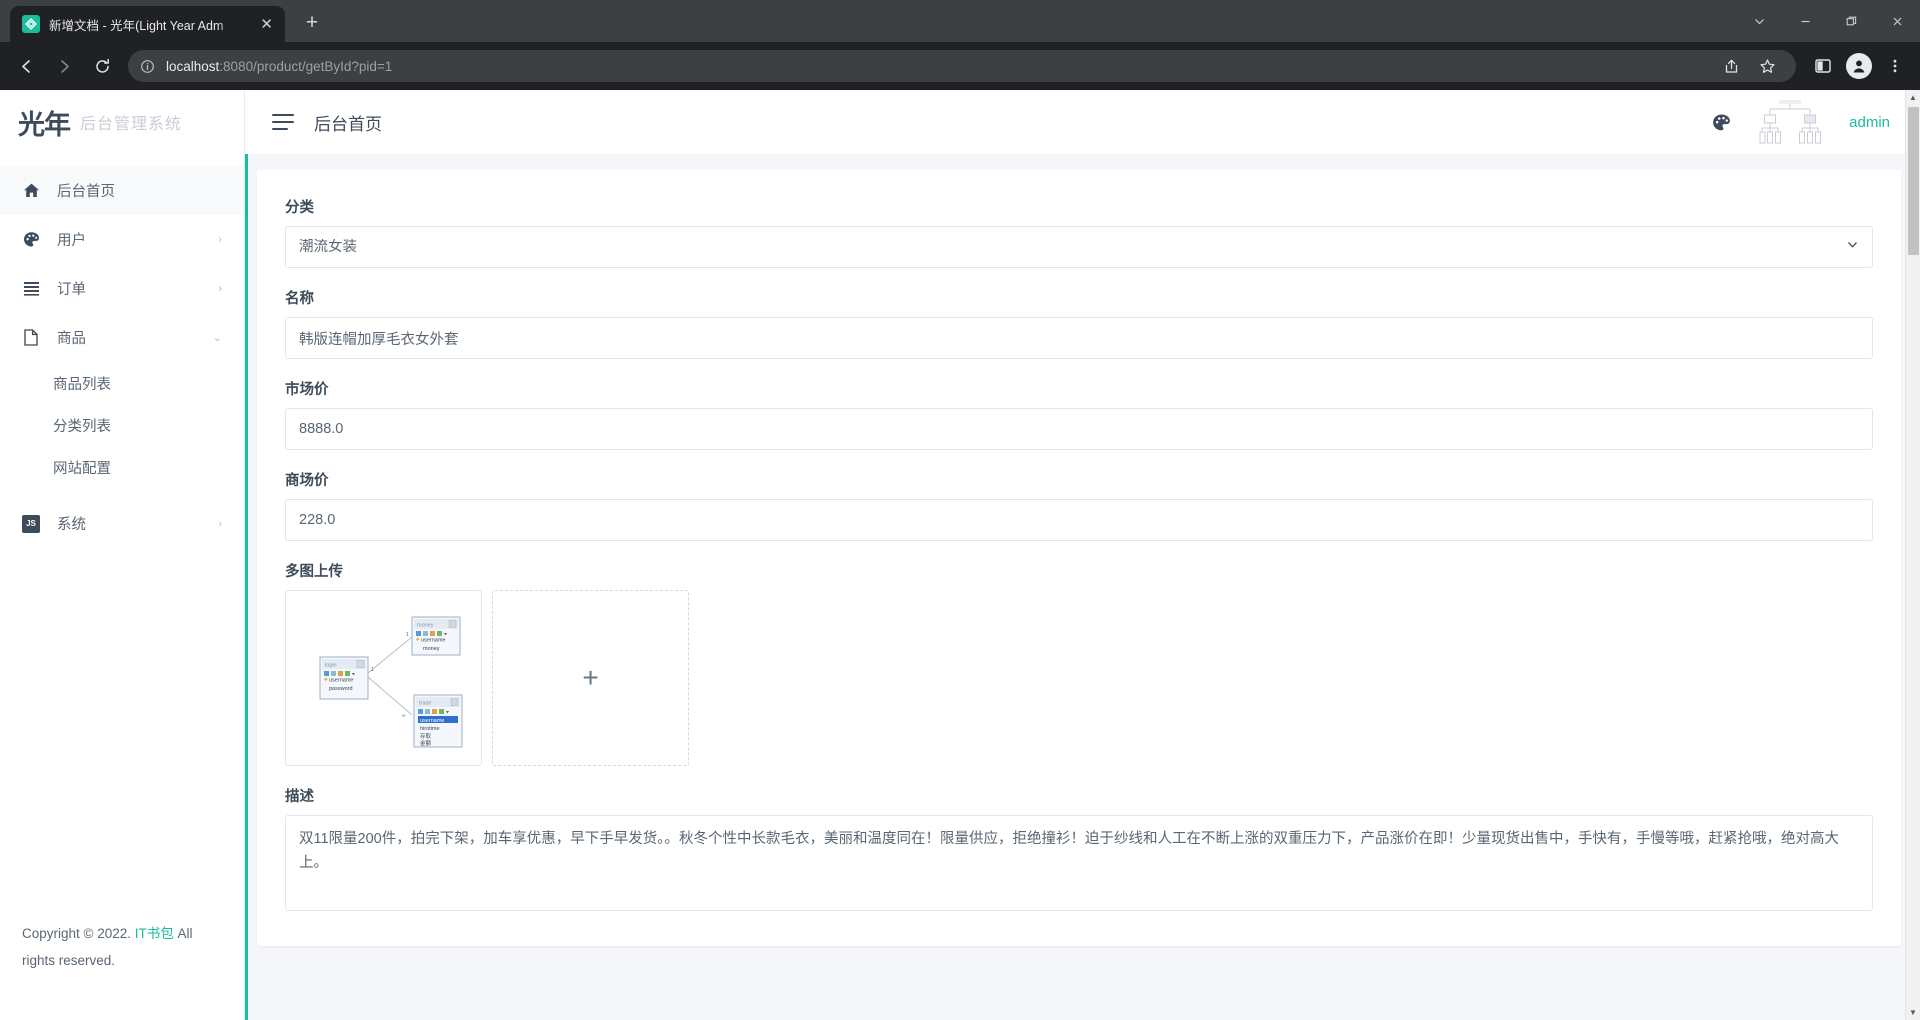  I want to click on mall-price-label: 商场价, so click(307, 481).